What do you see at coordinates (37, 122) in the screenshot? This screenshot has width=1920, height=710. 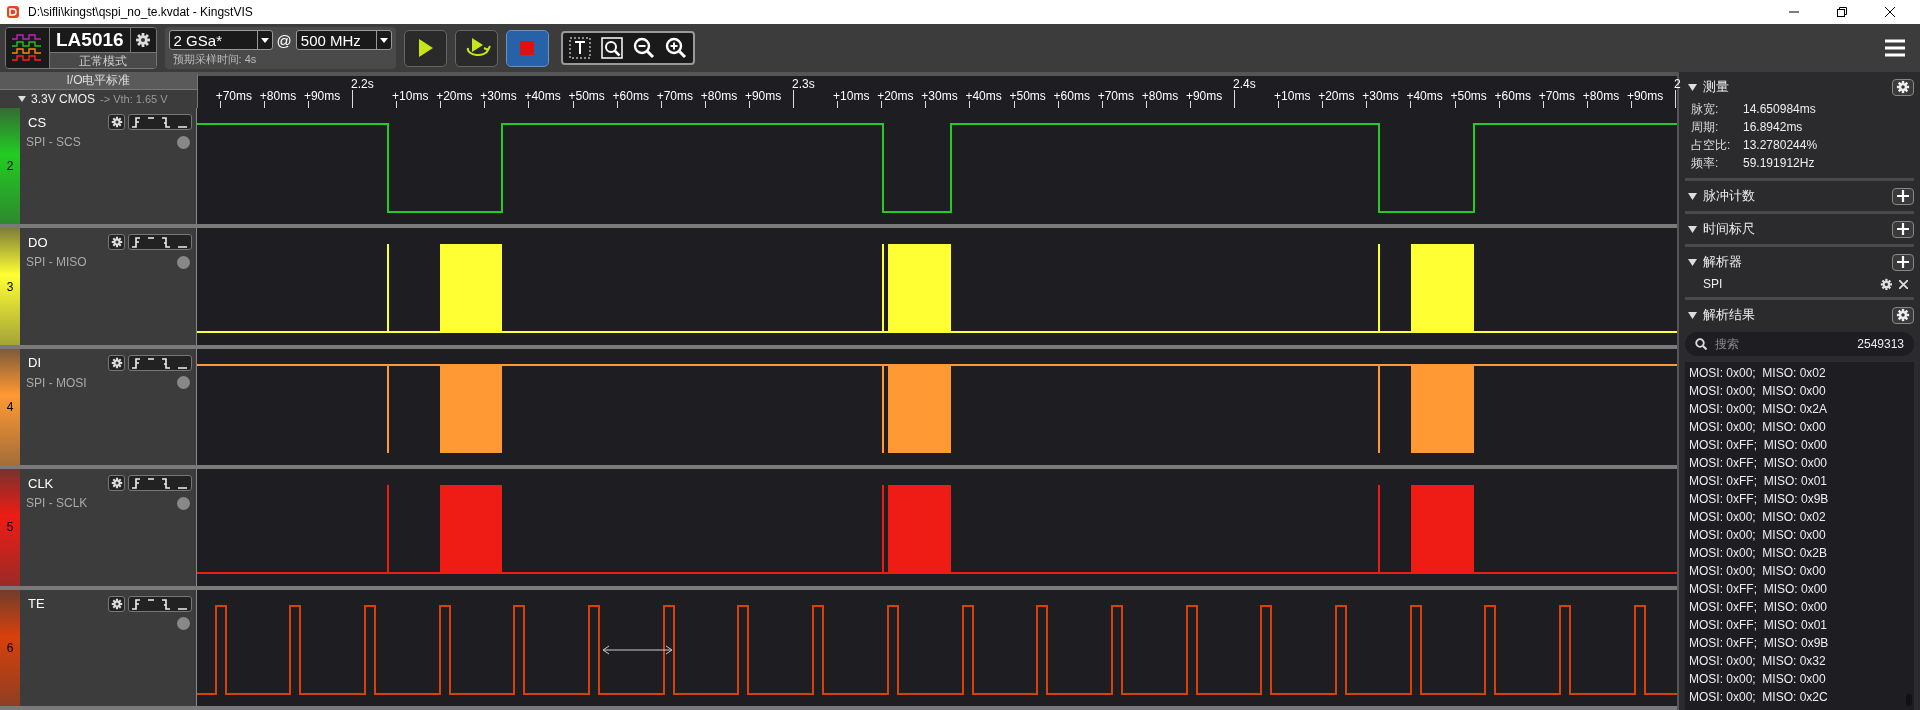 I see `channel-name: CS` at bounding box center [37, 122].